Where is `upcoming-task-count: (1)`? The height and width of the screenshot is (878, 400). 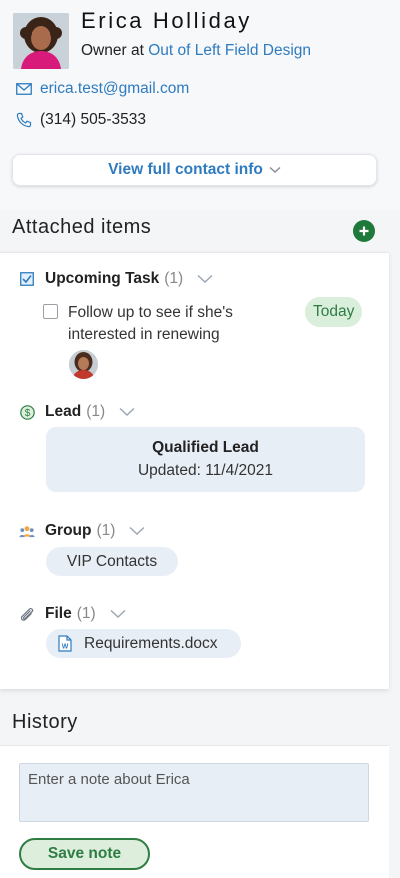 upcoming-task-count: (1) is located at coordinates (174, 278).